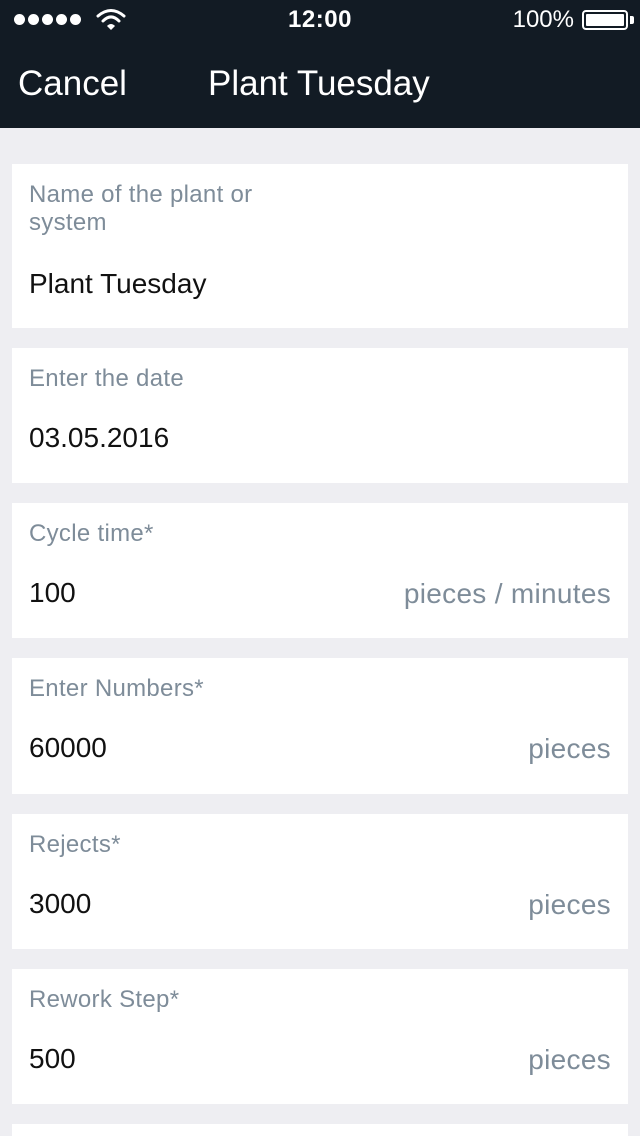 Image resolution: width=640 pixels, height=1136 pixels. Describe the element at coordinates (72, 84) in the screenshot. I see `cancel-button: Cancel` at that location.